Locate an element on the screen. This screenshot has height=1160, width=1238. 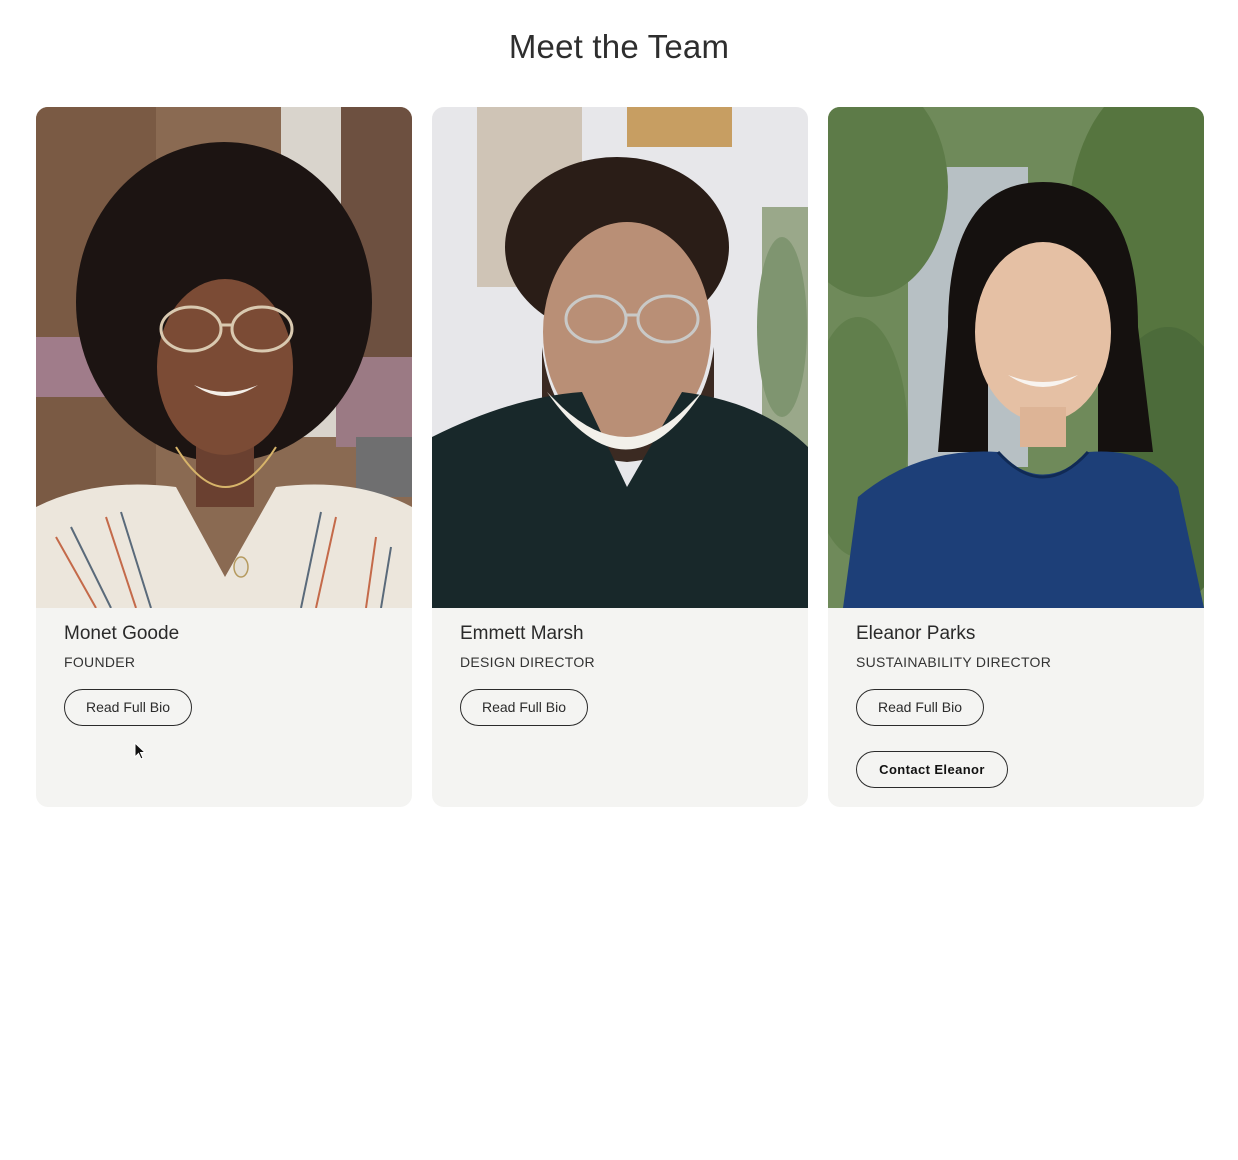
member-role: DESIGN DIRECTOR is located at coordinates (527, 662).